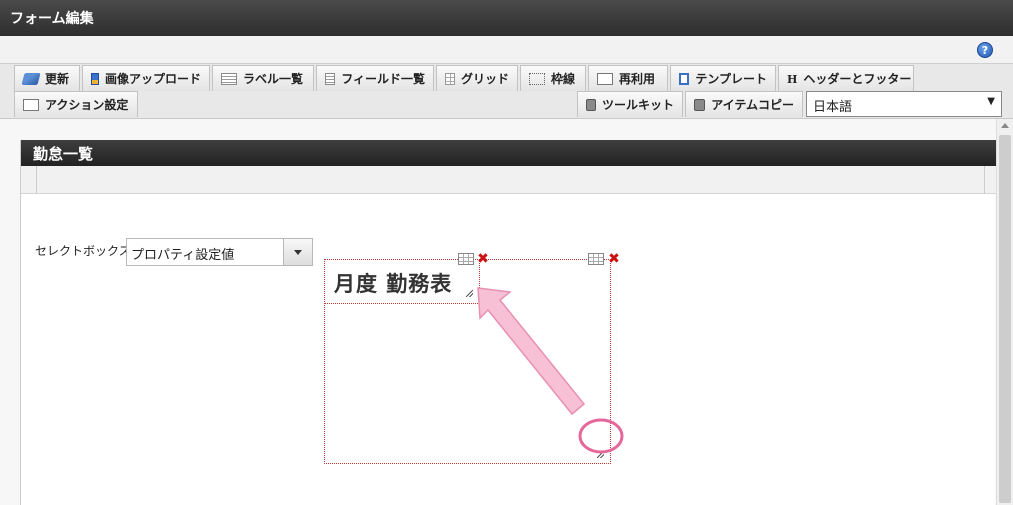  I want to click on tab-field-list: フィールド一覧, so click(375, 78).